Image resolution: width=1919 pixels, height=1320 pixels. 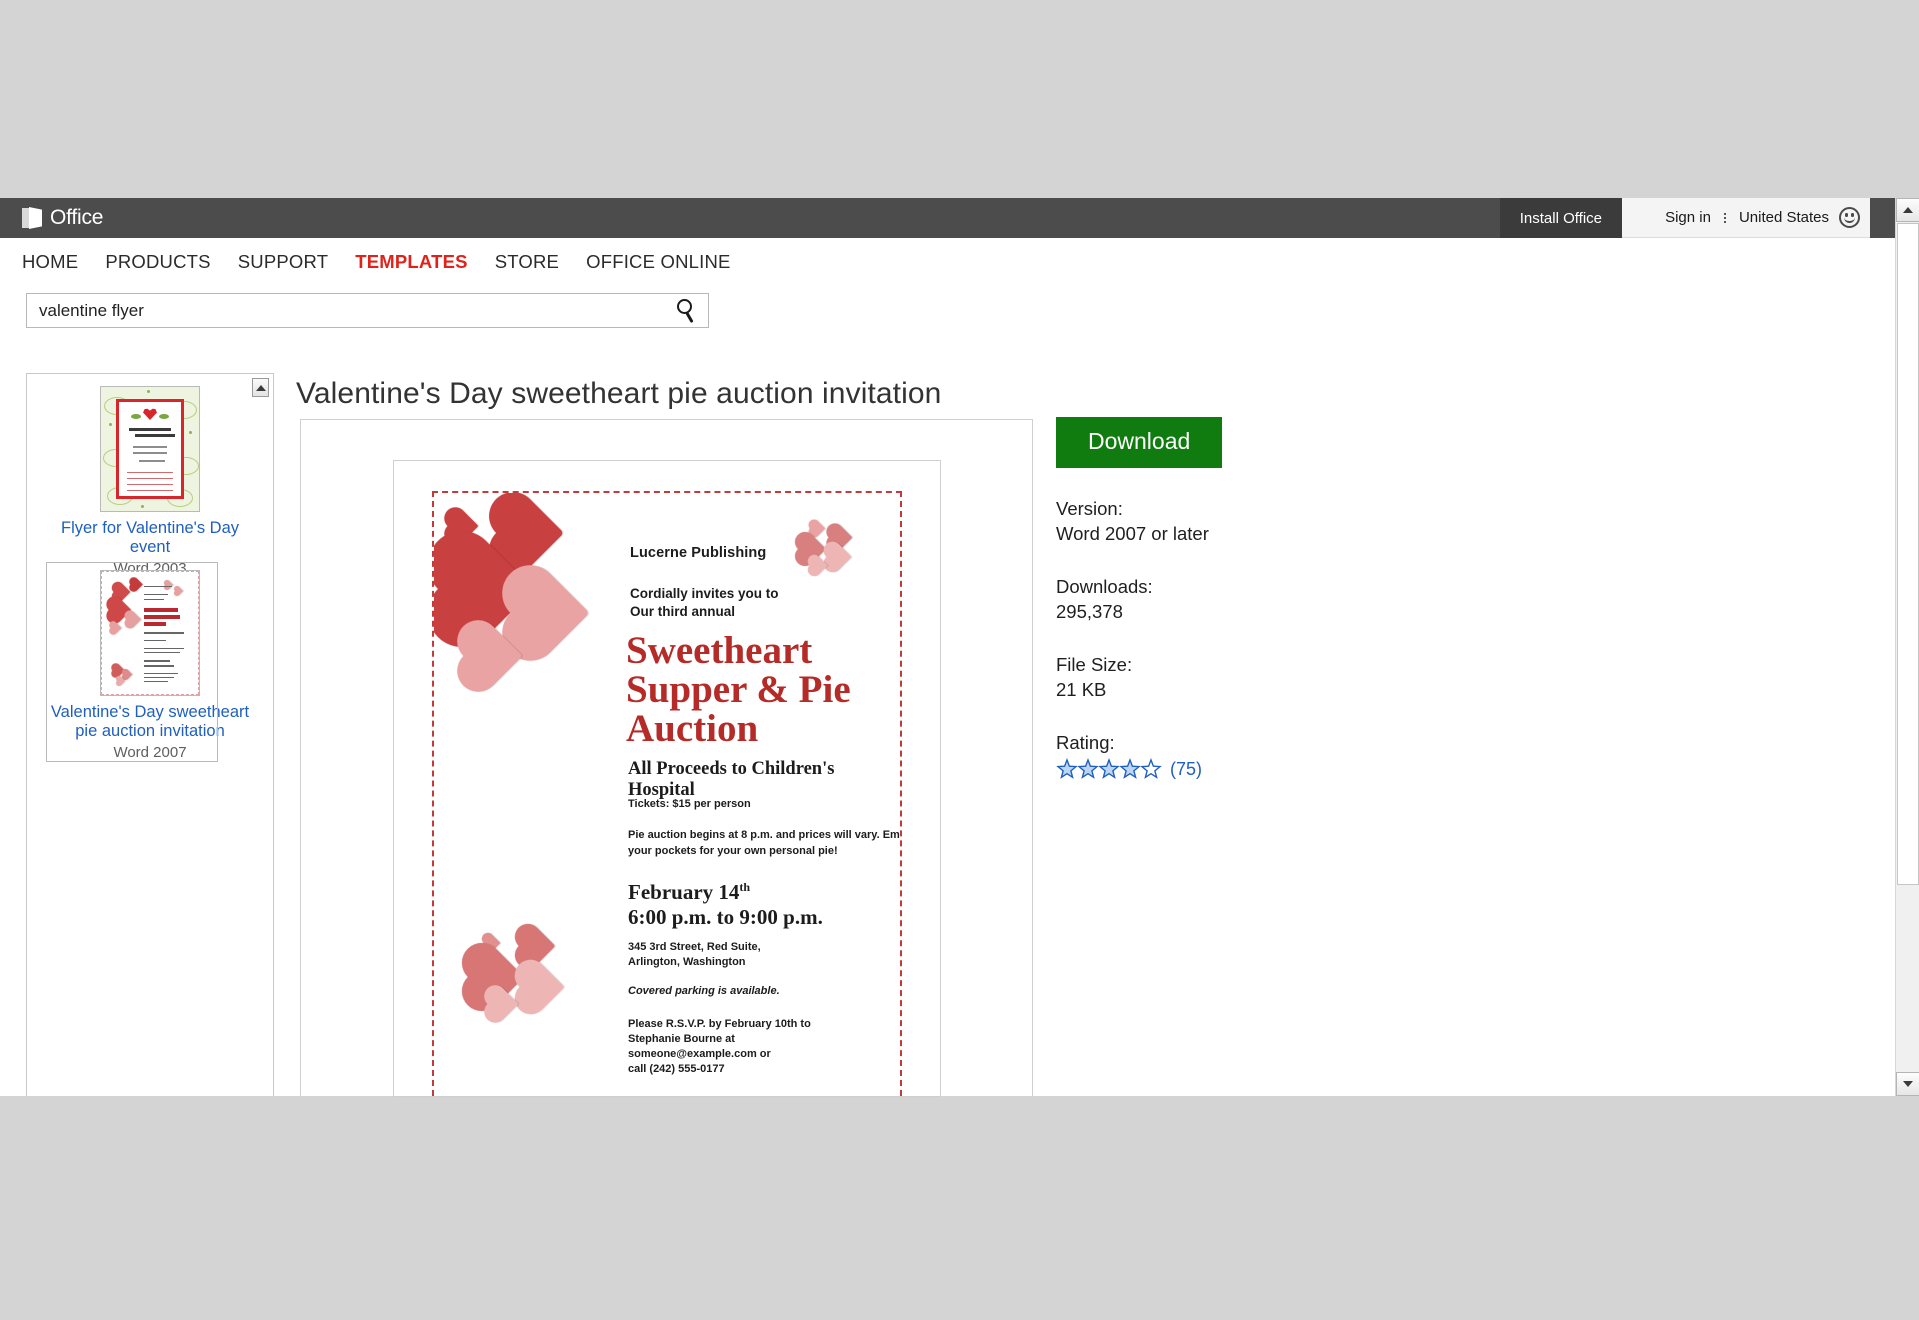 What do you see at coordinates (658, 262) in the screenshot?
I see `nav-item-office-online: OFFICE ONLINE` at bounding box center [658, 262].